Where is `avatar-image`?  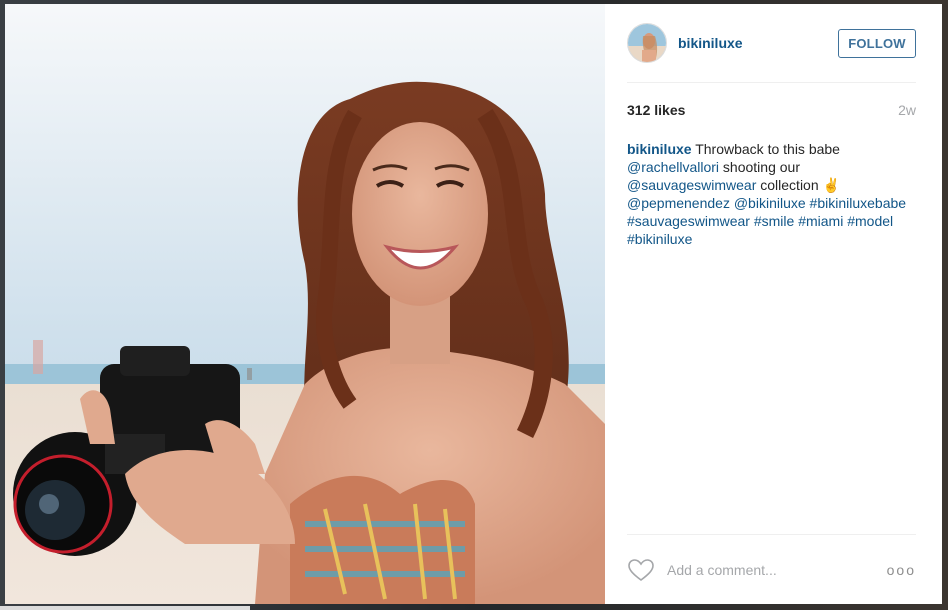 avatar-image is located at coordinates (647, 43).